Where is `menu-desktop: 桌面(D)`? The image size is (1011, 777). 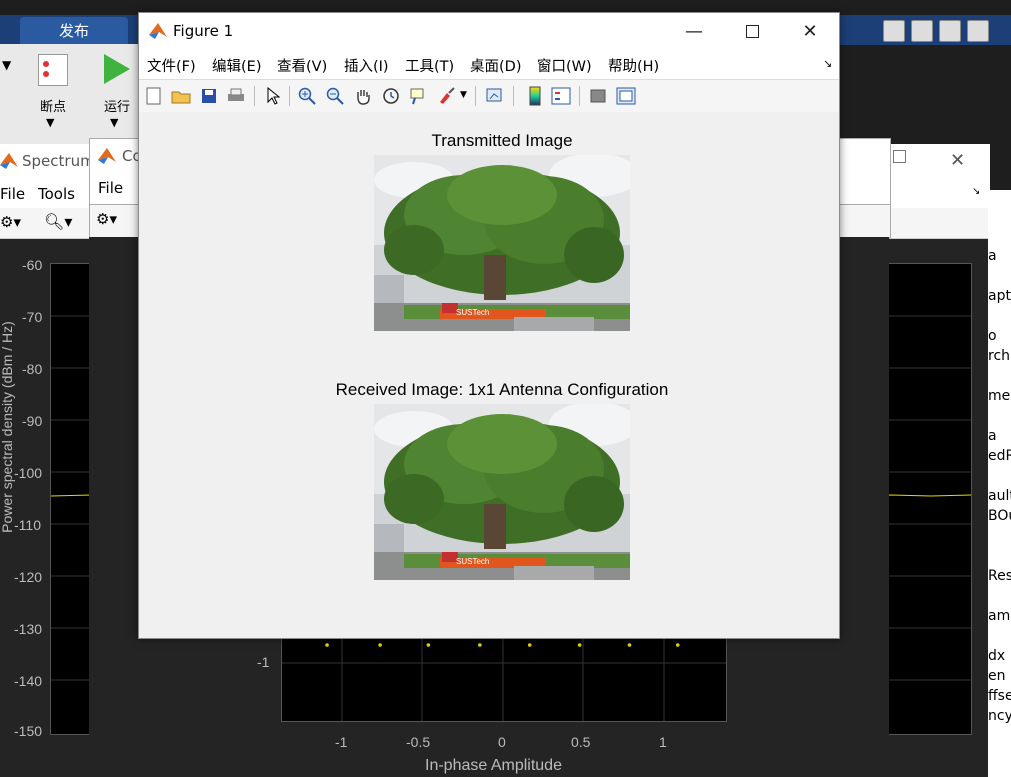 menu-desktop: 桌面(D) is located at coordinates (495, 65).